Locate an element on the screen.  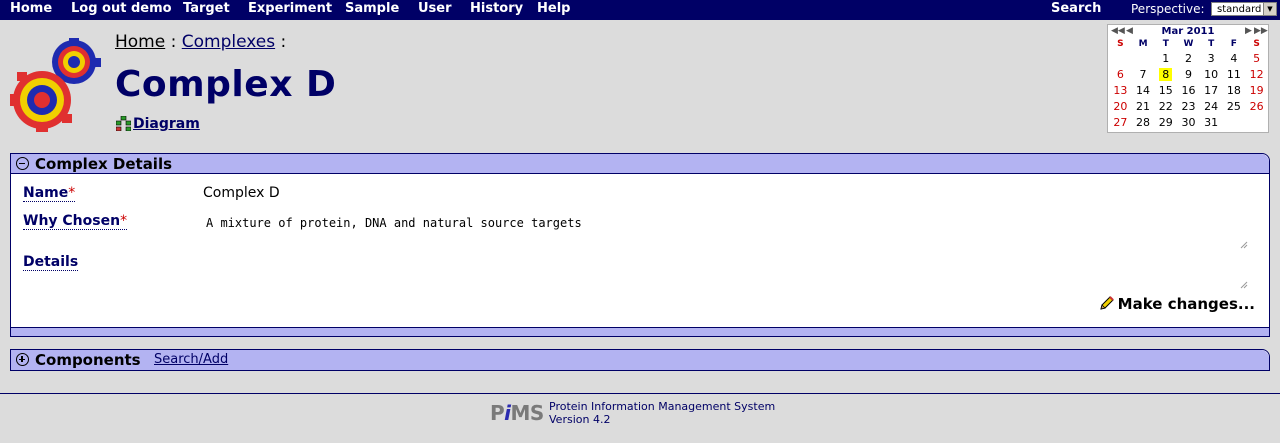
complex-details-title: Complex Details is located at coordinates (104, 164).